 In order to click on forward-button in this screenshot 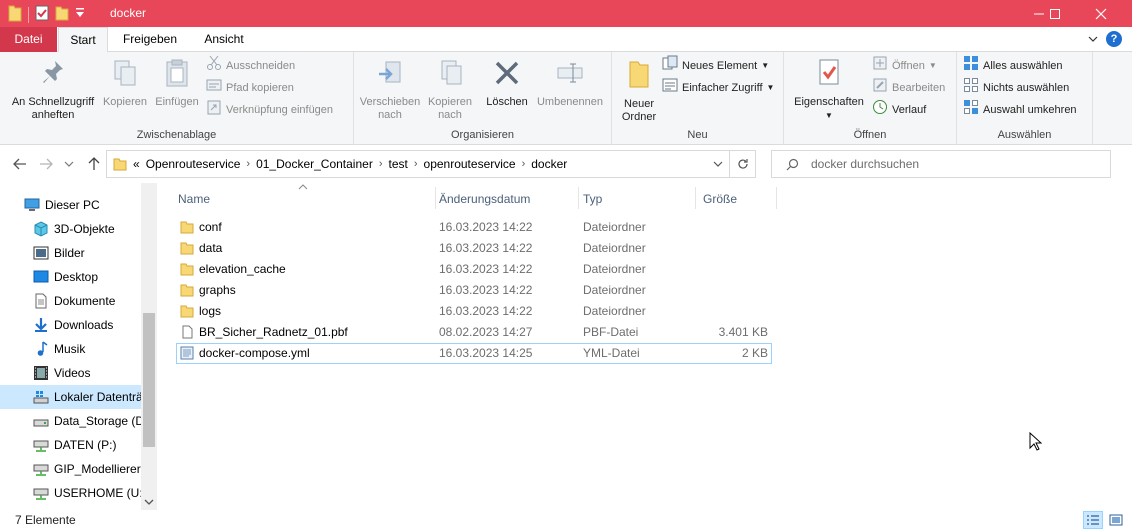, I will do `click(46, 164)`.